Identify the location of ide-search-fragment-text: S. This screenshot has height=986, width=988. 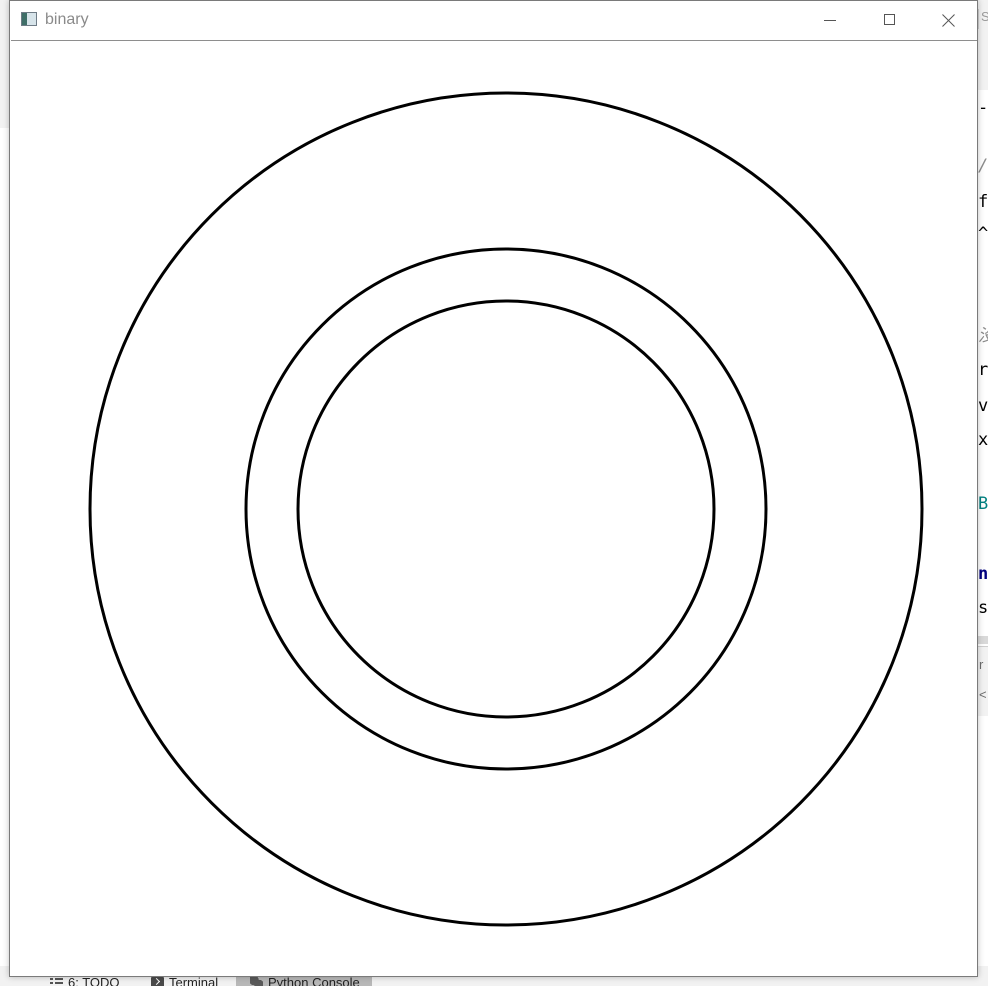
(984, 16).